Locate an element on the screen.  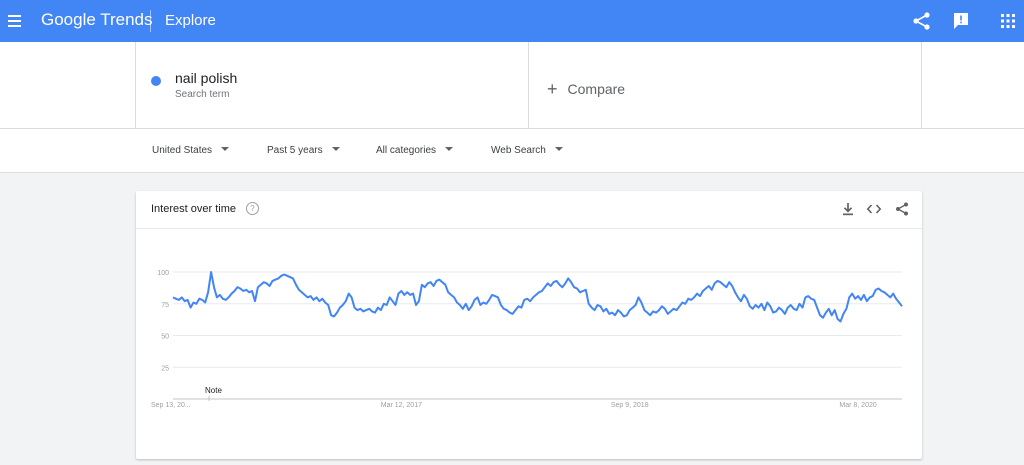
search-type-dropdown: Web Search is located at coordinates (527, 150).